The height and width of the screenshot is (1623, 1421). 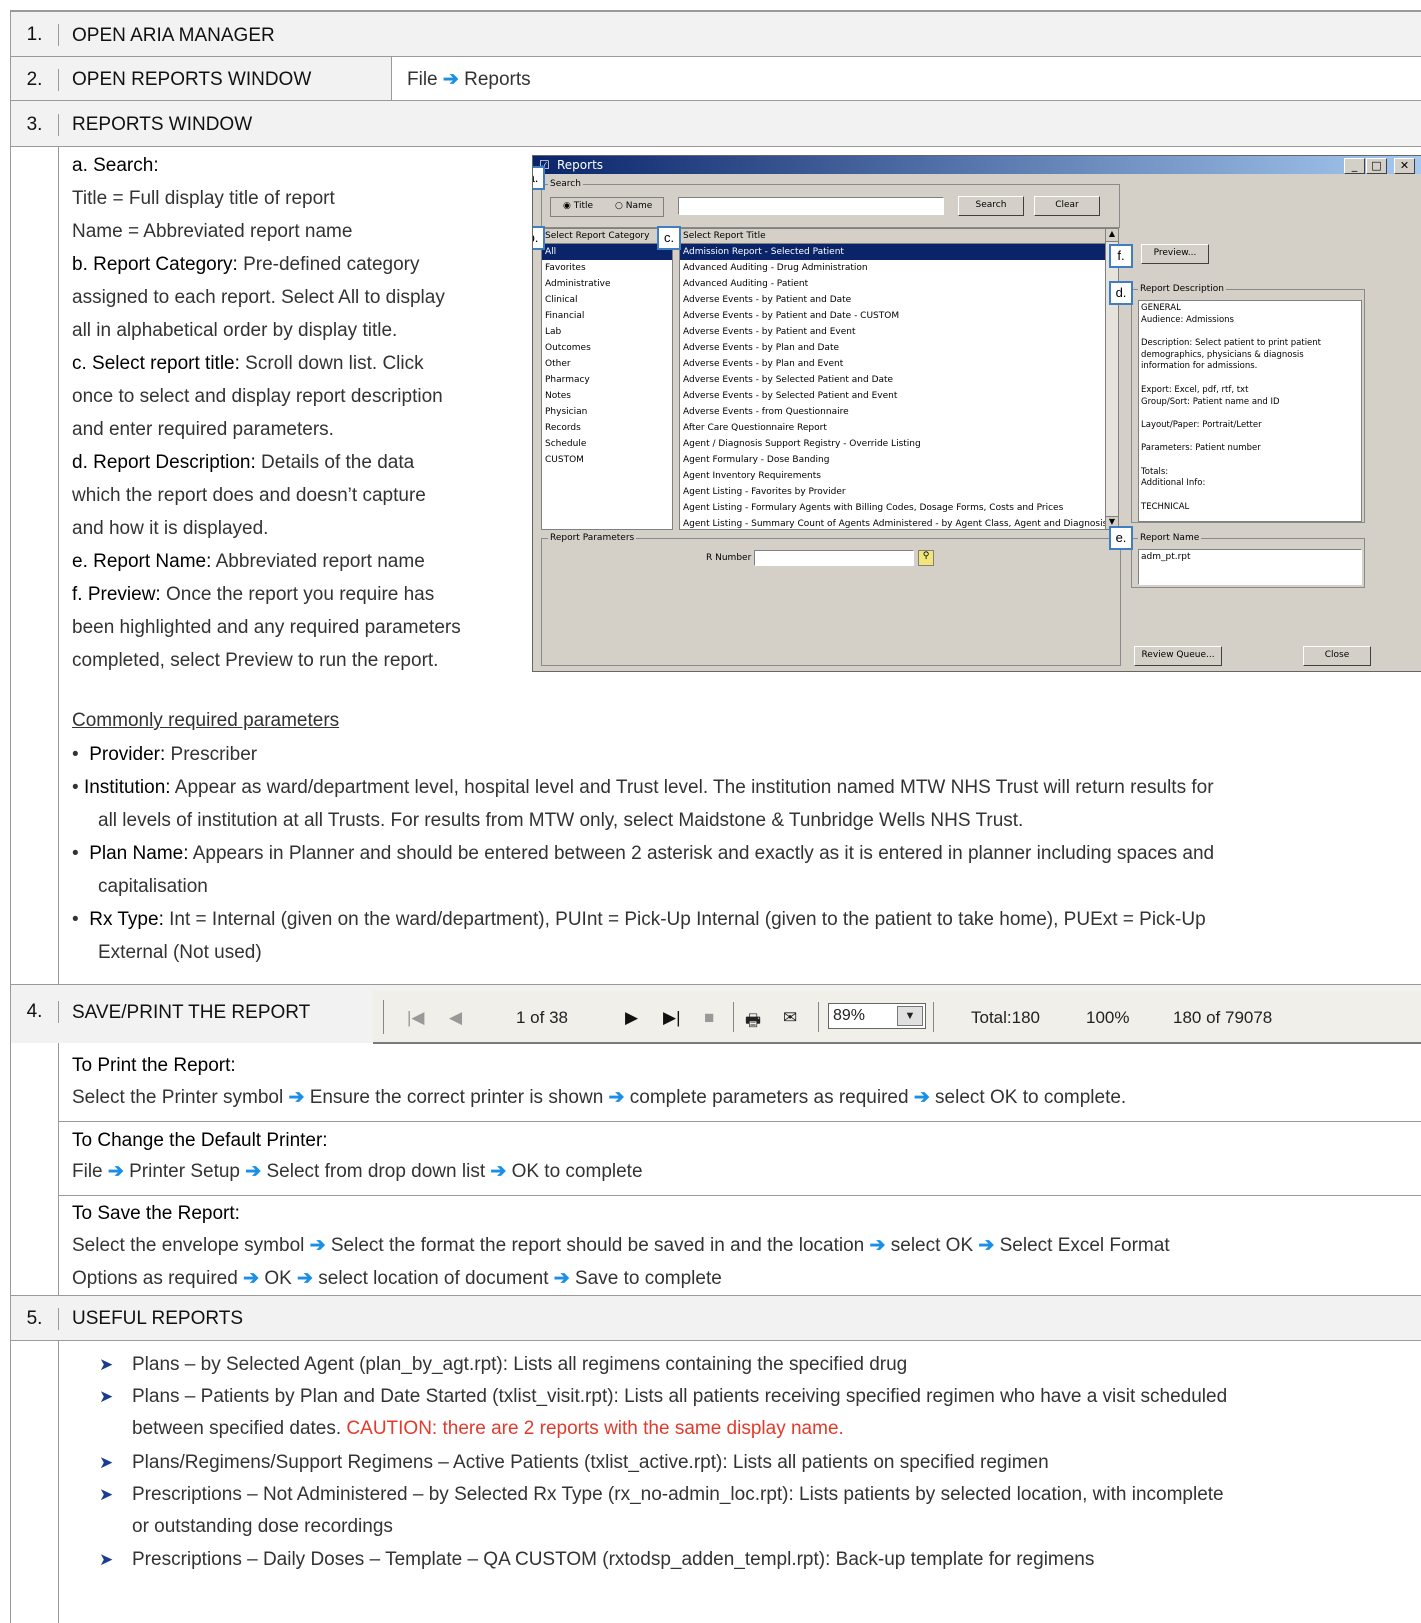 I want to click on report-title-item: Admission Report - Selected Patient, so click(x=894, y=252).